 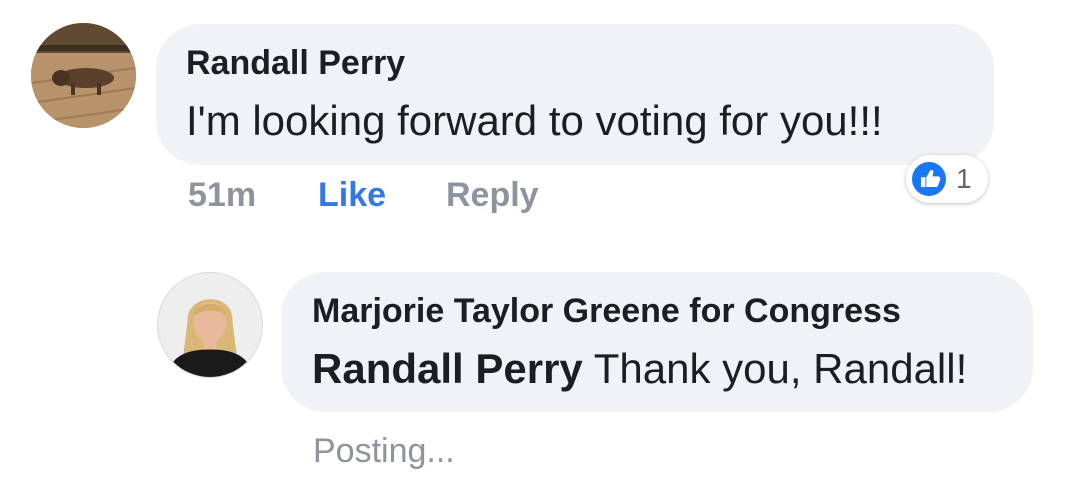 What do you see at coordinates (775, 368) in the screenshot?
I see `reply-text: Thank you, Randall!` at bounding box center [775, 368].